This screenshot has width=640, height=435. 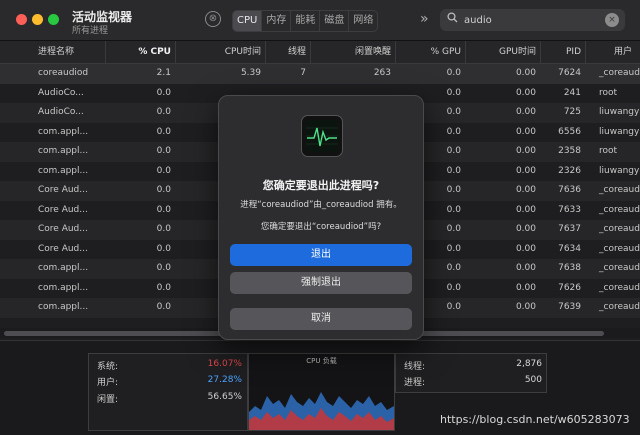 I want to click on cpu-usage-box: 系统: 16.07% 用户: 27.28% 闲置: 56.65%, so click(x=168, y=392).